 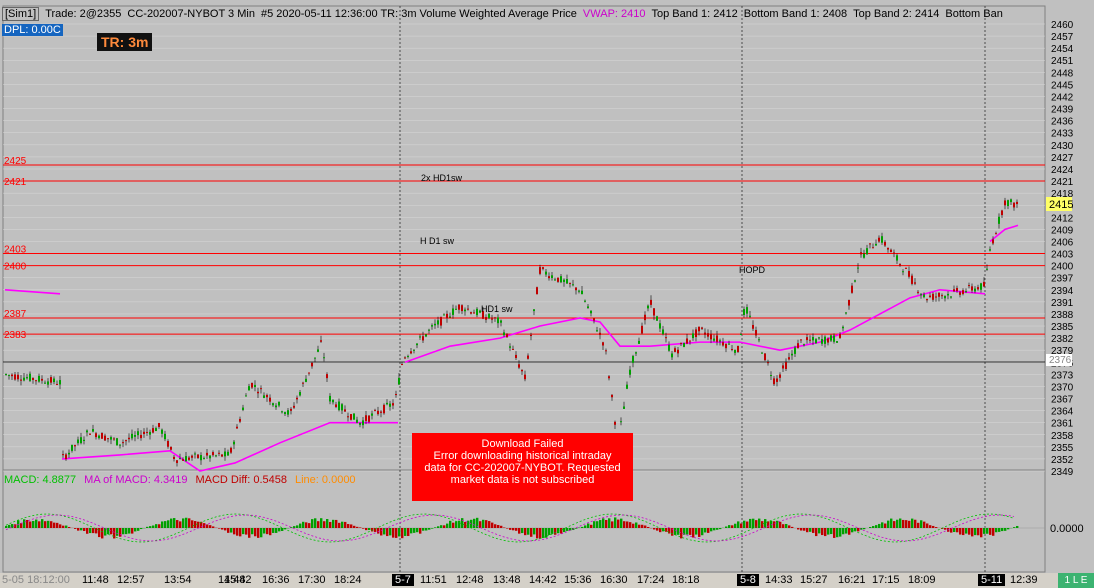 What do you see at coordinates (752, 270) in the screenshot?
I see `annotation-hopd: HOPD` at bounding box center [752, 270].